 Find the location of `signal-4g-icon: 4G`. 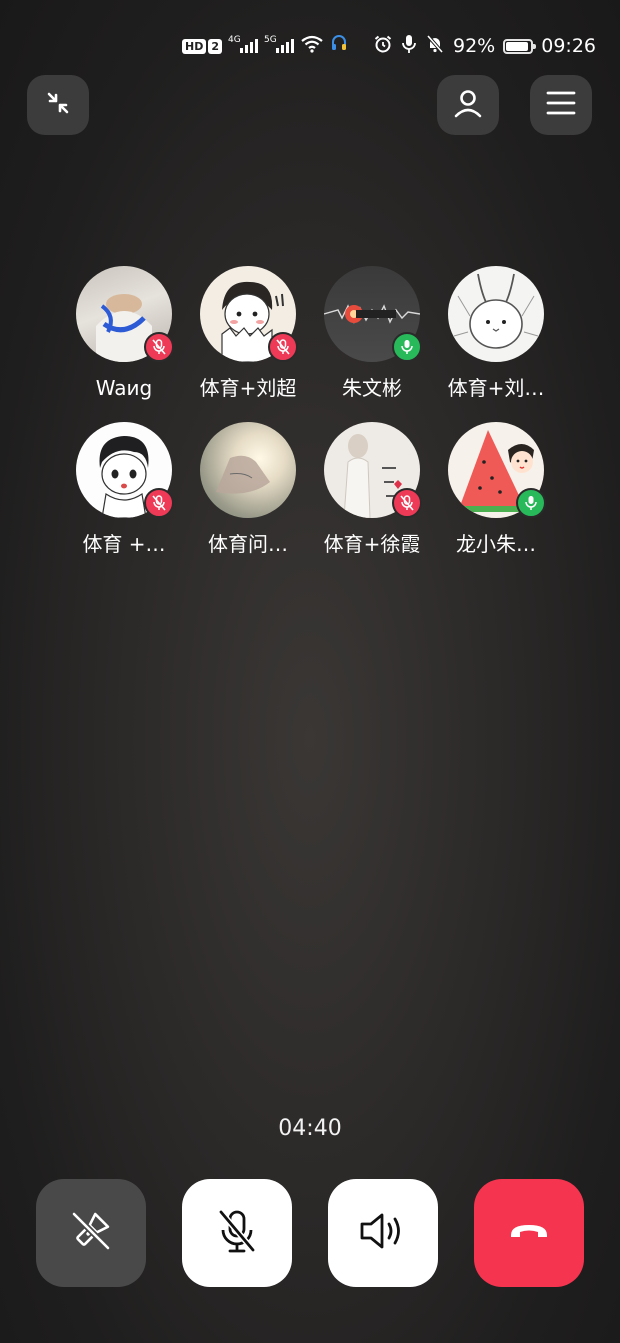

signal-4g-icon: 4G is located at coordinates (243, 44).